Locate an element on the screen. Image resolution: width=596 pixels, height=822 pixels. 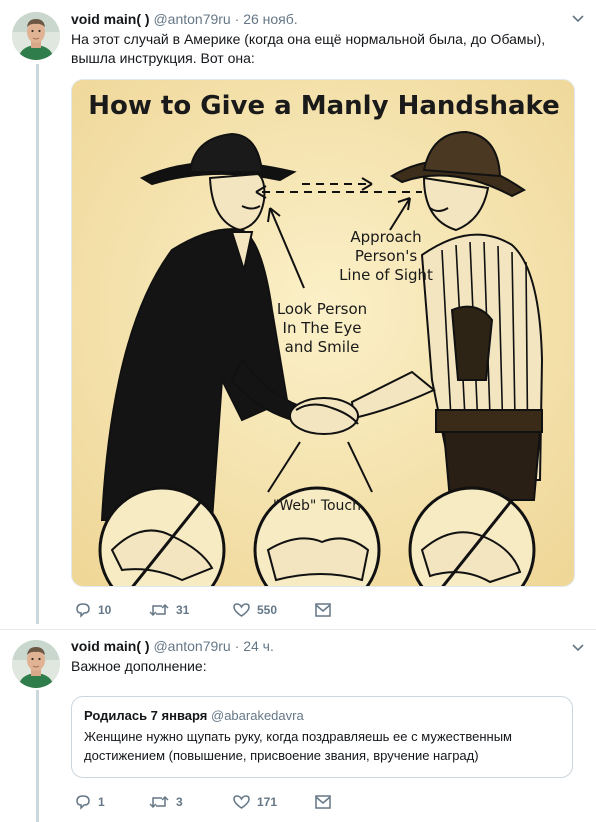
retweet-count: 3 is located at coordinates (179, 802).